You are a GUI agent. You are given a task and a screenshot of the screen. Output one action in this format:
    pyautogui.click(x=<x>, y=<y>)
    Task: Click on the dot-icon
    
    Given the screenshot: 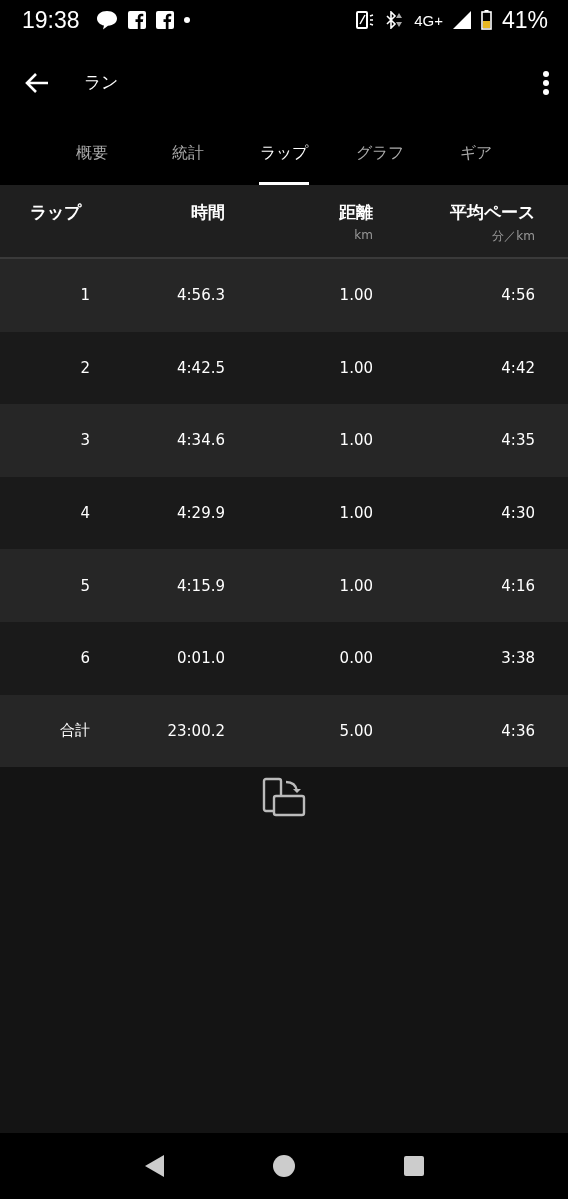 What is the action you would take?
    pyautogui.click(x=186, y=20)
    